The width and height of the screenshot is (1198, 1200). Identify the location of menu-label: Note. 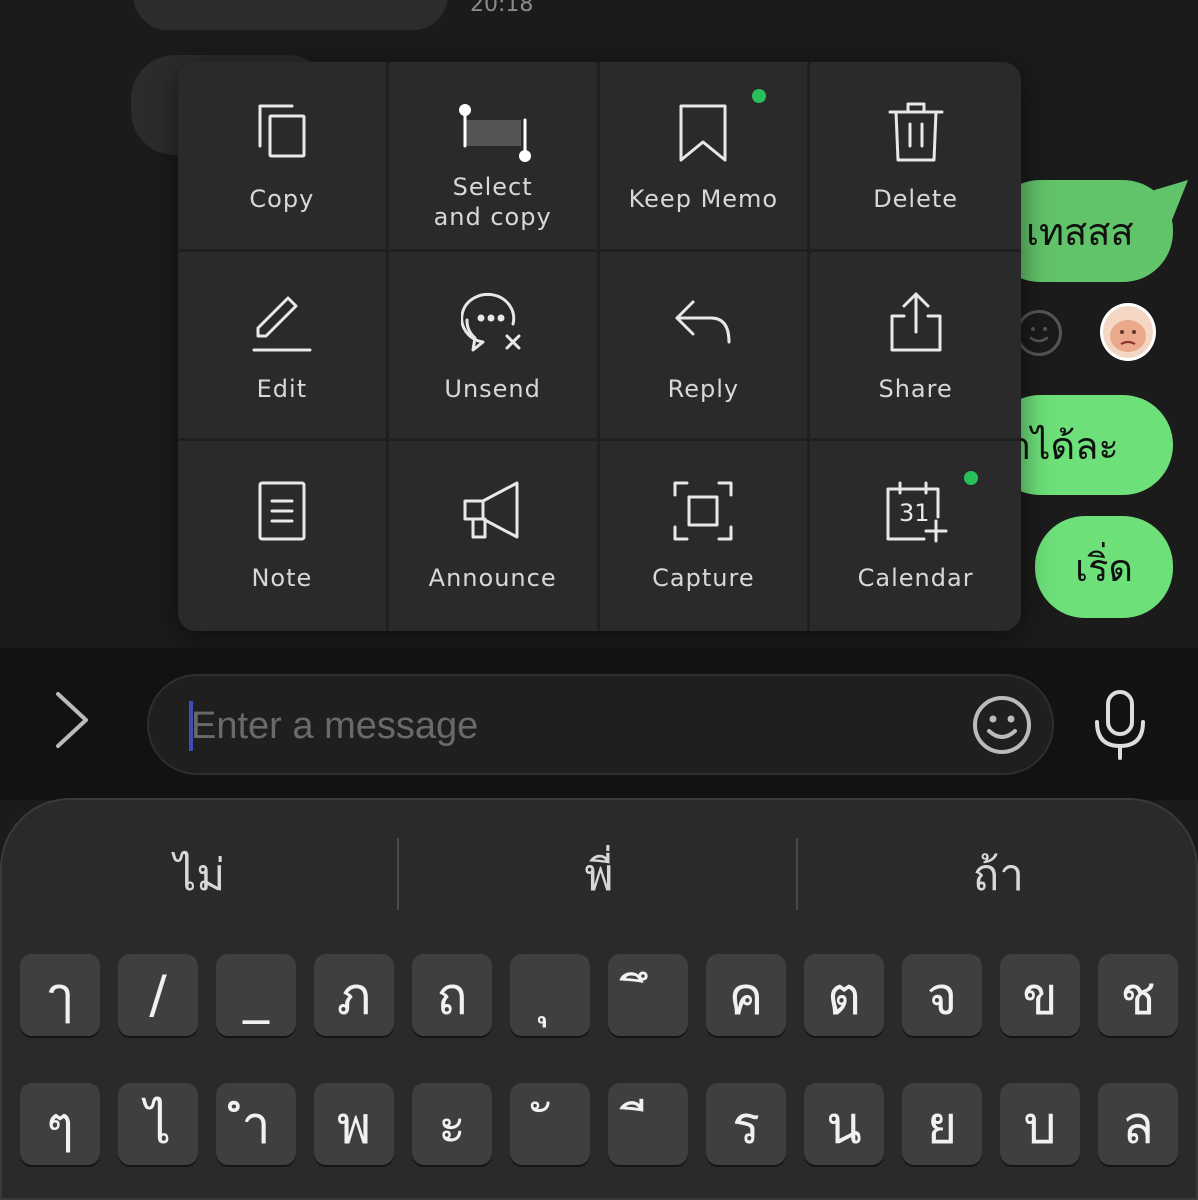
(282, 578).